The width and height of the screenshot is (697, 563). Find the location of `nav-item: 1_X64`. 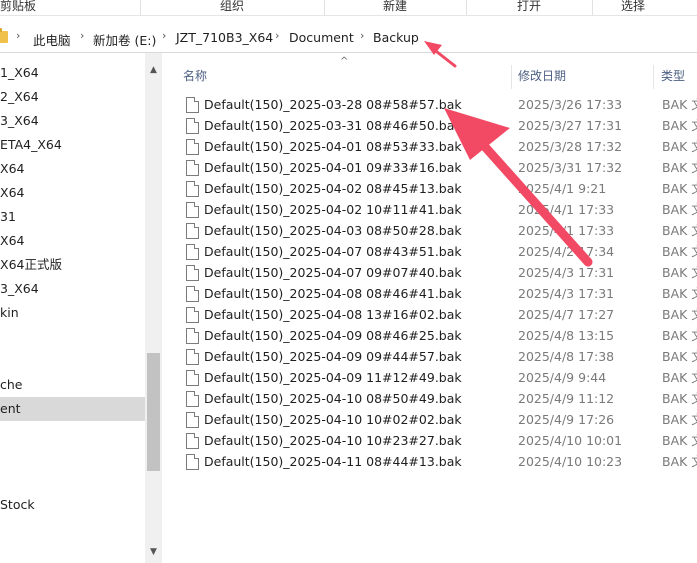

nav-item: 1_X64 is located at coordinates (72, 73).